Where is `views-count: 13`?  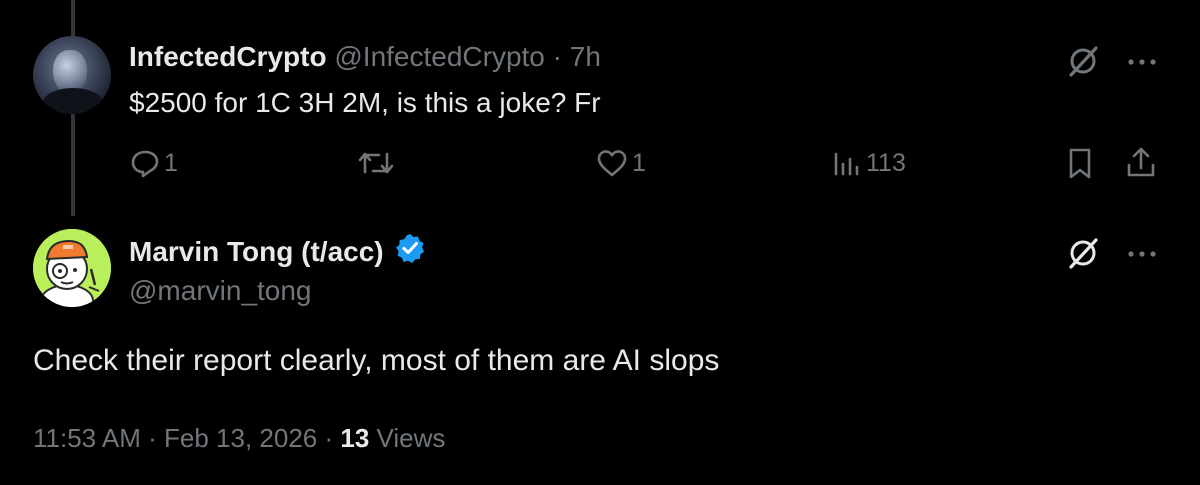
views-count: 13 is located at coordinates (355, 438).